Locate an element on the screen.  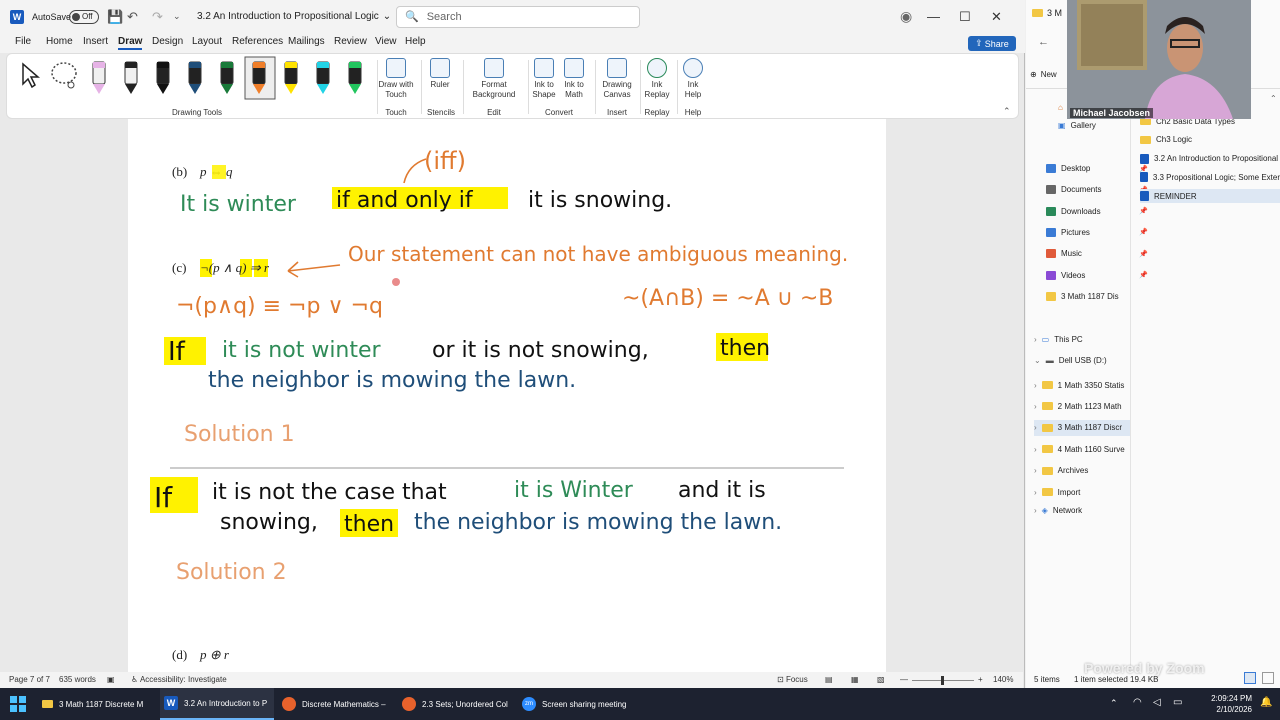
autosave-toggle: Off is located at coordinates (84, 16).